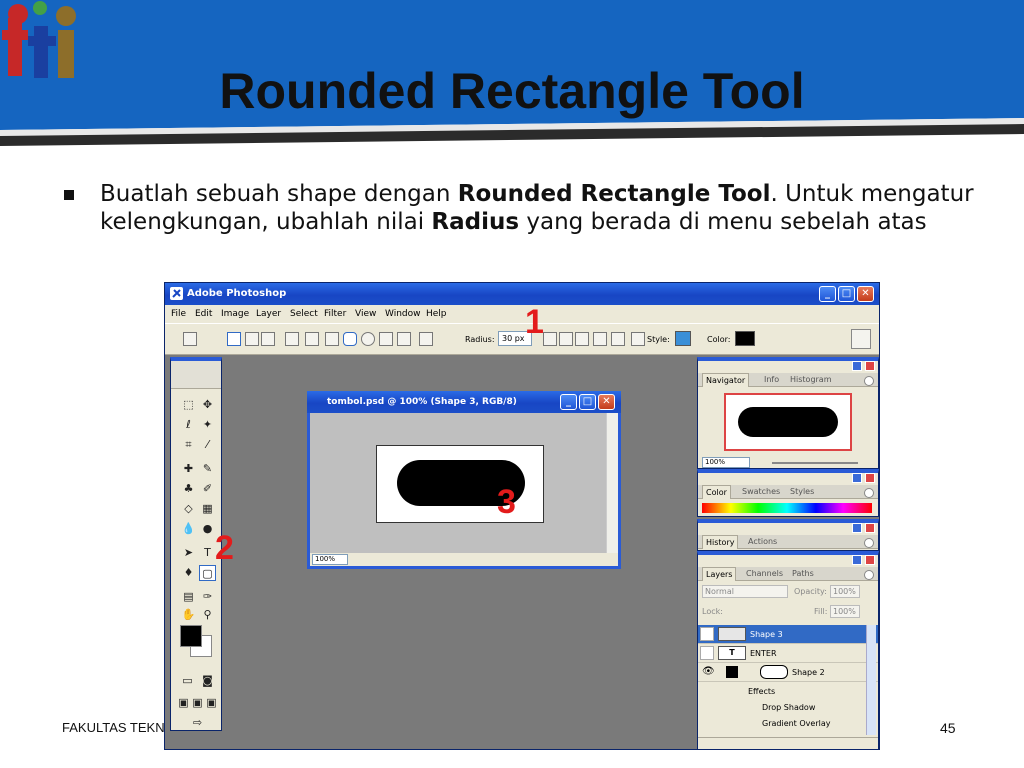 Image resolution: width=1024 pixels, height=768 pixels. I want to click on layer-row-shape-3: Shape 3, so click(788, 634).